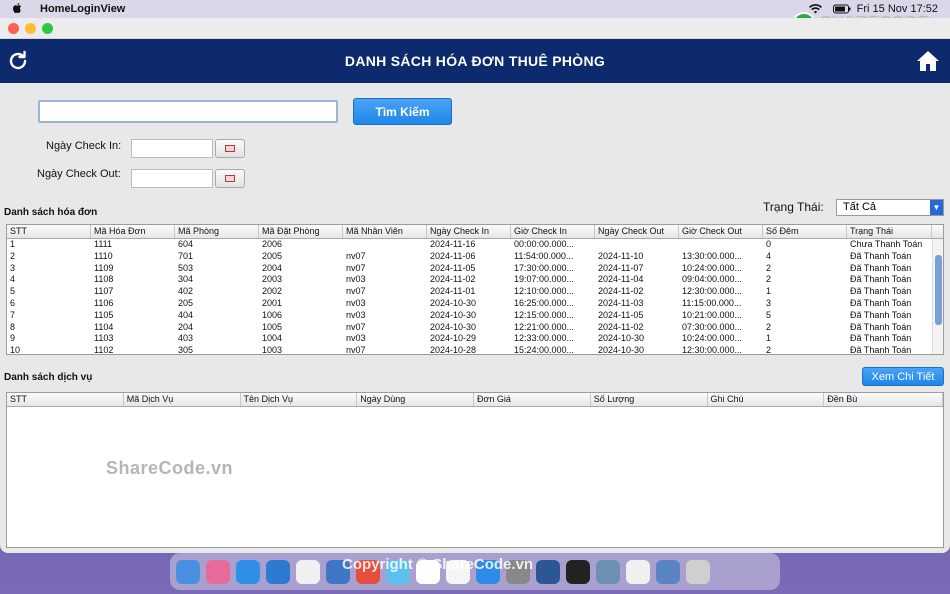 The image size is (950, 594). Describe the element at coordinates (272, 244) in the screenshot. I see `table-cell: 2006` at that location.